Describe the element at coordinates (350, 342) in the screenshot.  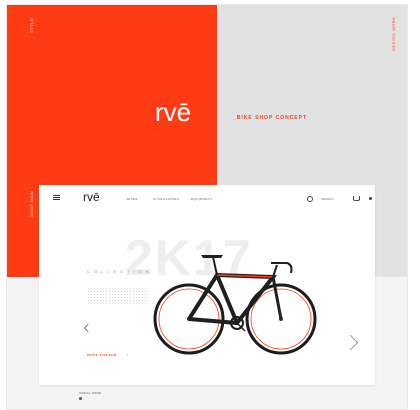
I see `chevron-right-icon` at that location.